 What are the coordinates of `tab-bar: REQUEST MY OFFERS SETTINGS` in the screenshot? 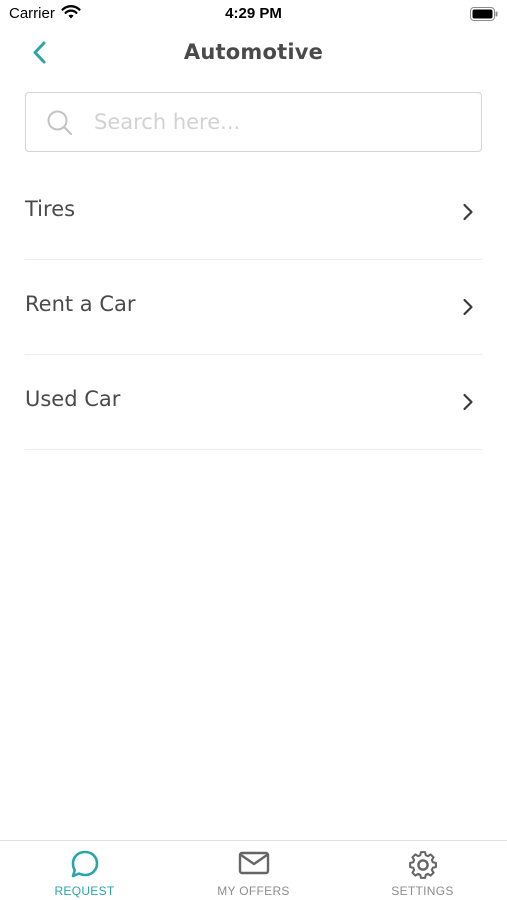 It's located at (253, 870).